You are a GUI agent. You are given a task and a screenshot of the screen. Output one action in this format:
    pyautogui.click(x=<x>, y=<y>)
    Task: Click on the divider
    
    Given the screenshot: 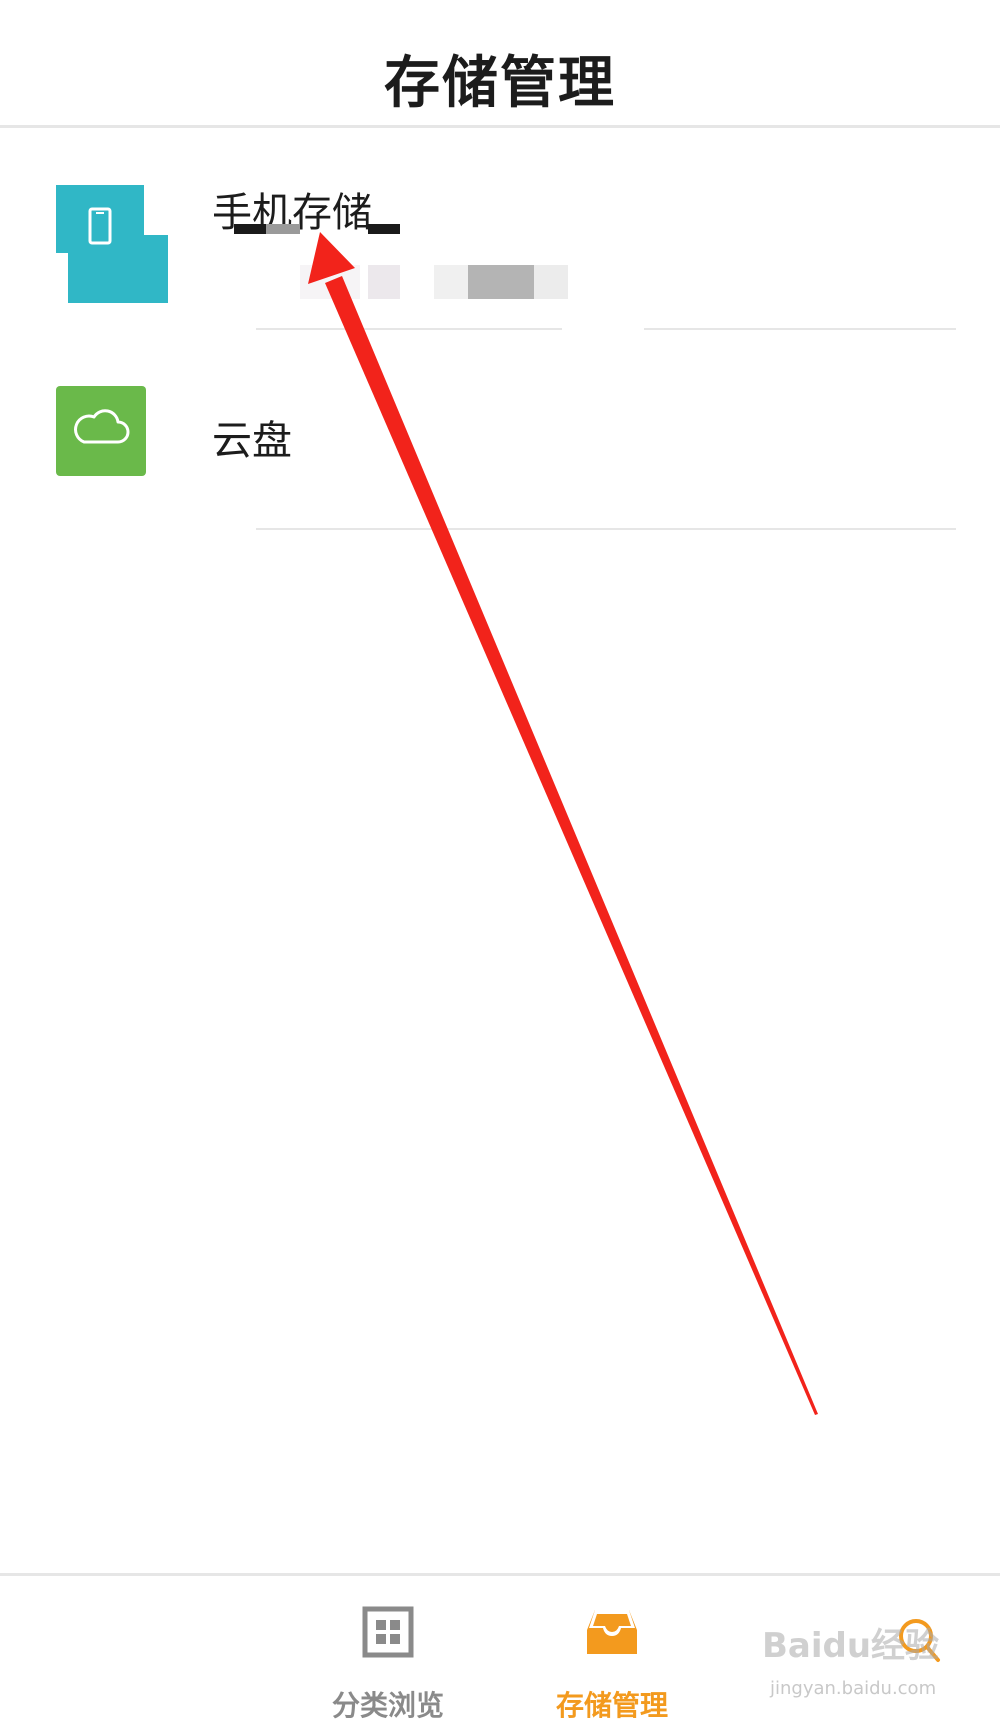 What is the action you would take?
    pyautogui.click(x=606, y=529)
    